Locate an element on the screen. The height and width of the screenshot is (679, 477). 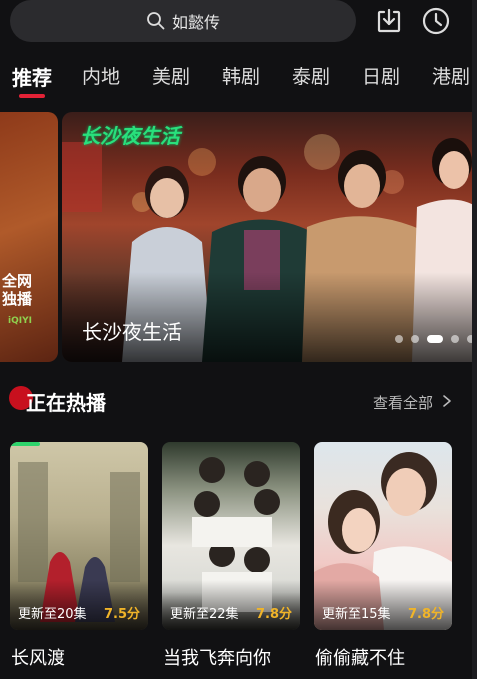
category-tabs: 推荐 内地 美剧 韩剧 泰剧 日剧 港剧 is located at coordinates (238, 80).